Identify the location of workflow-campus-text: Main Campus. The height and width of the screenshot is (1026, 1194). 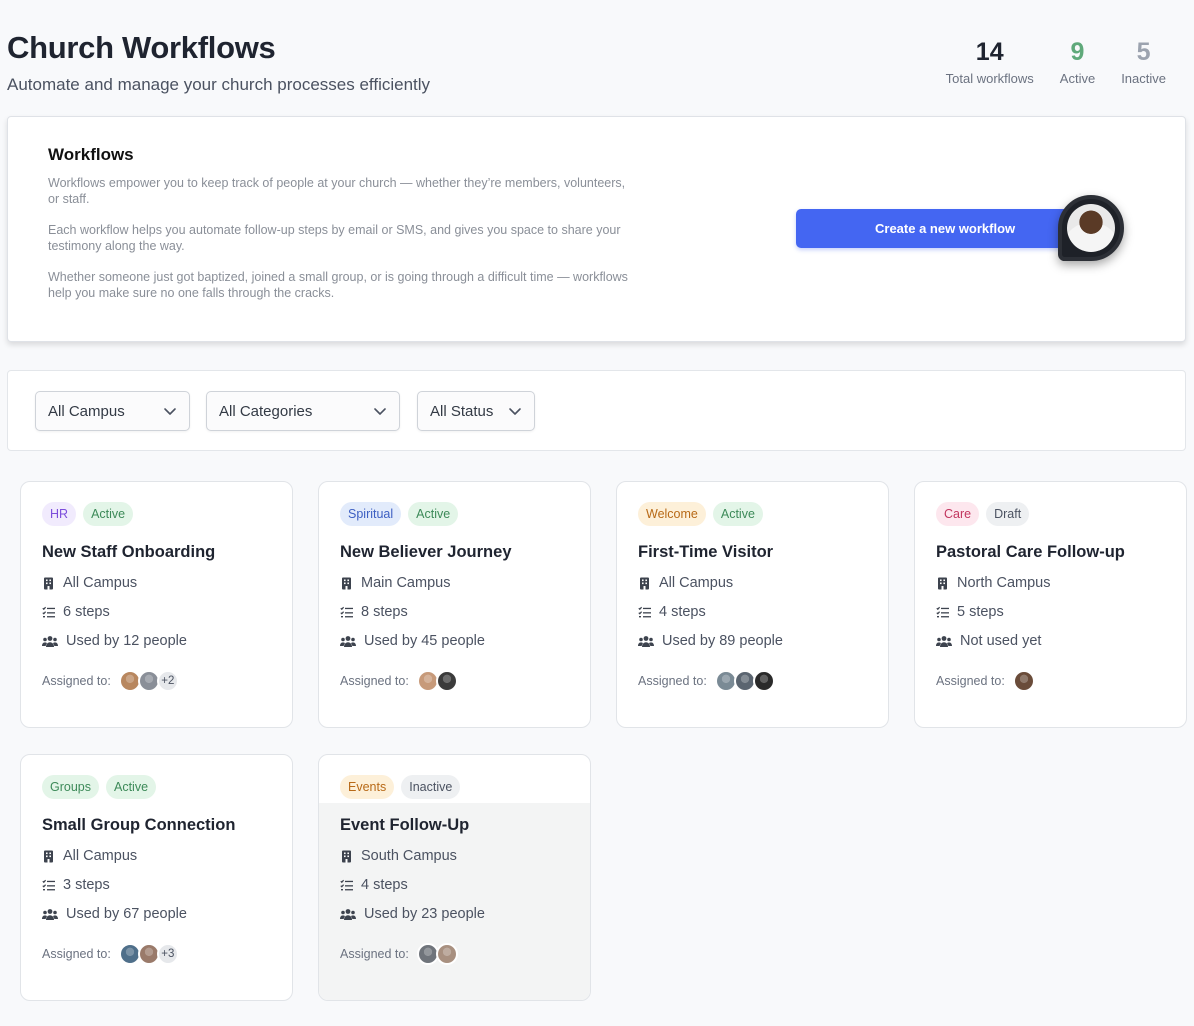
(406, 583).